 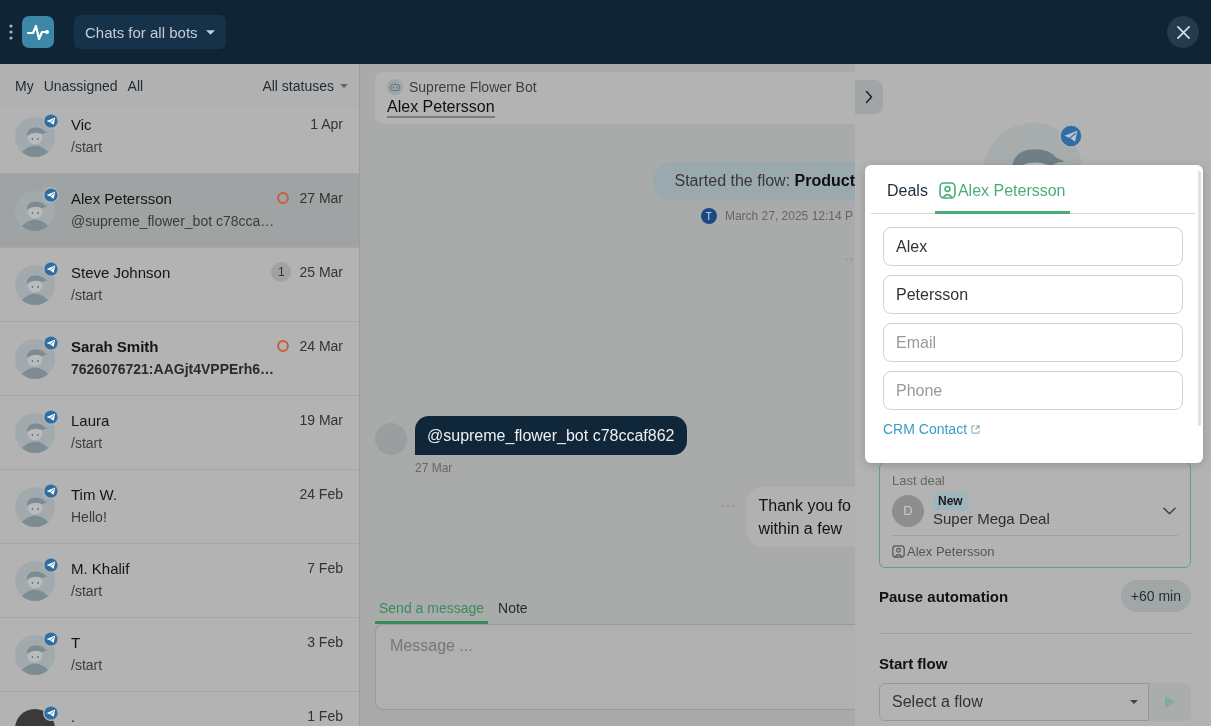 I want to click on start-flow-button, so click(x=1170, y=702).